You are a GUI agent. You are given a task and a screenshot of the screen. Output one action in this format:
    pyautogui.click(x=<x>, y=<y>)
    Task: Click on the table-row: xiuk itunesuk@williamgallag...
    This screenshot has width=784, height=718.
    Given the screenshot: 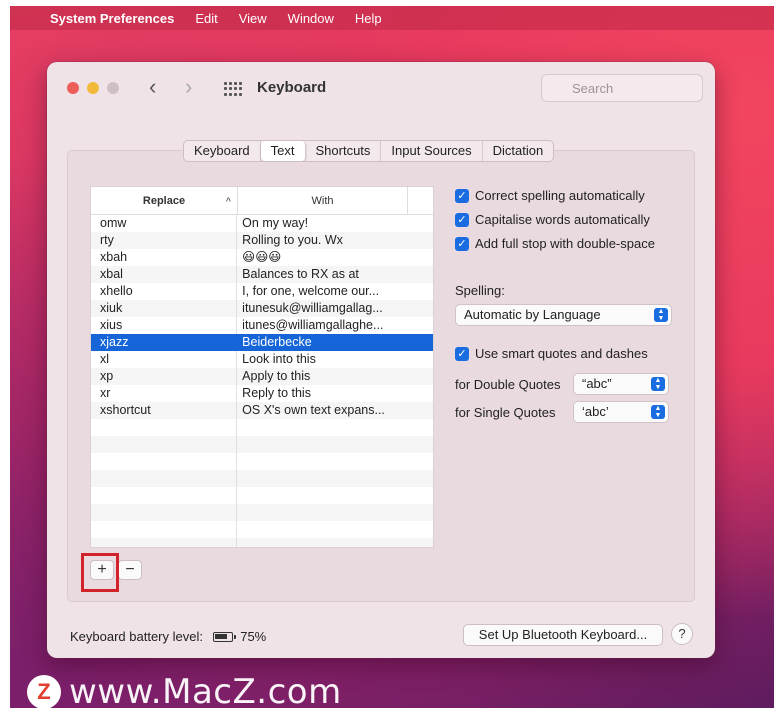 What is the action you would take?
    pyautogui.click(x=262, y=308)
    